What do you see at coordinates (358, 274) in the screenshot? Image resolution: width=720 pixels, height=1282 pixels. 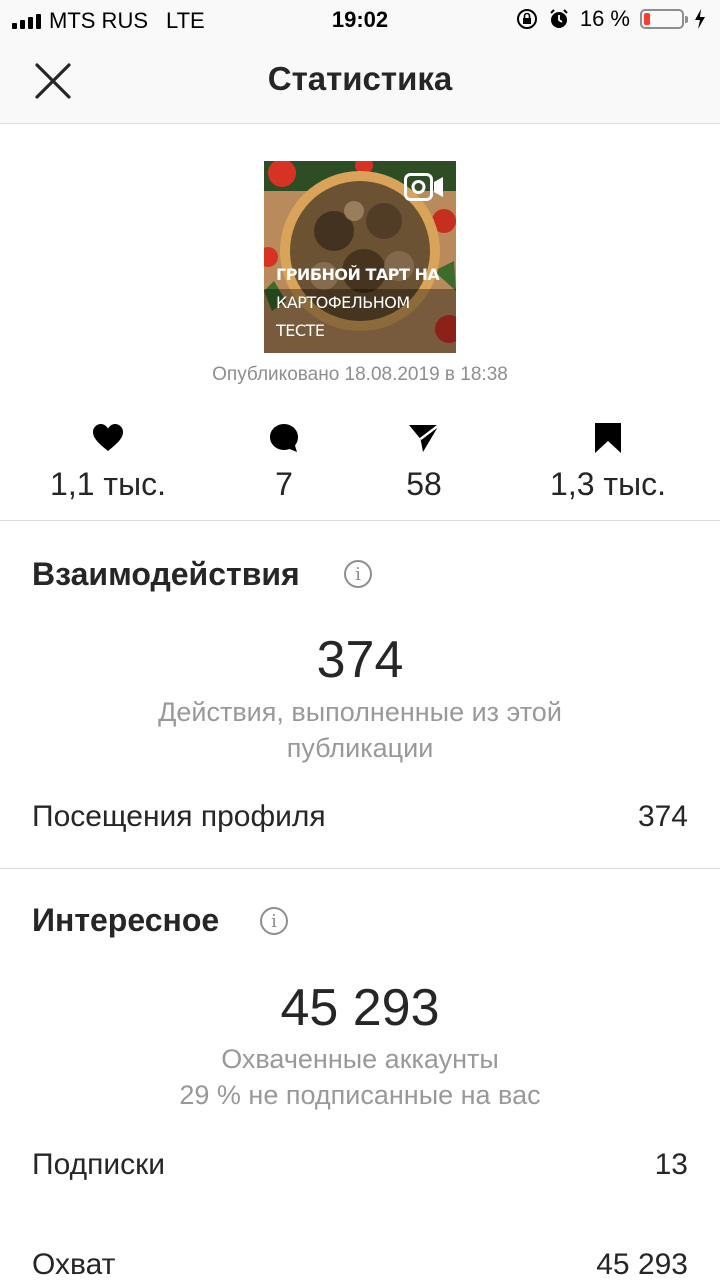 I see `thumbnail-caption-line1: ГРИБНОЙ ТАРТ НА` at bounding box center [358, 274].